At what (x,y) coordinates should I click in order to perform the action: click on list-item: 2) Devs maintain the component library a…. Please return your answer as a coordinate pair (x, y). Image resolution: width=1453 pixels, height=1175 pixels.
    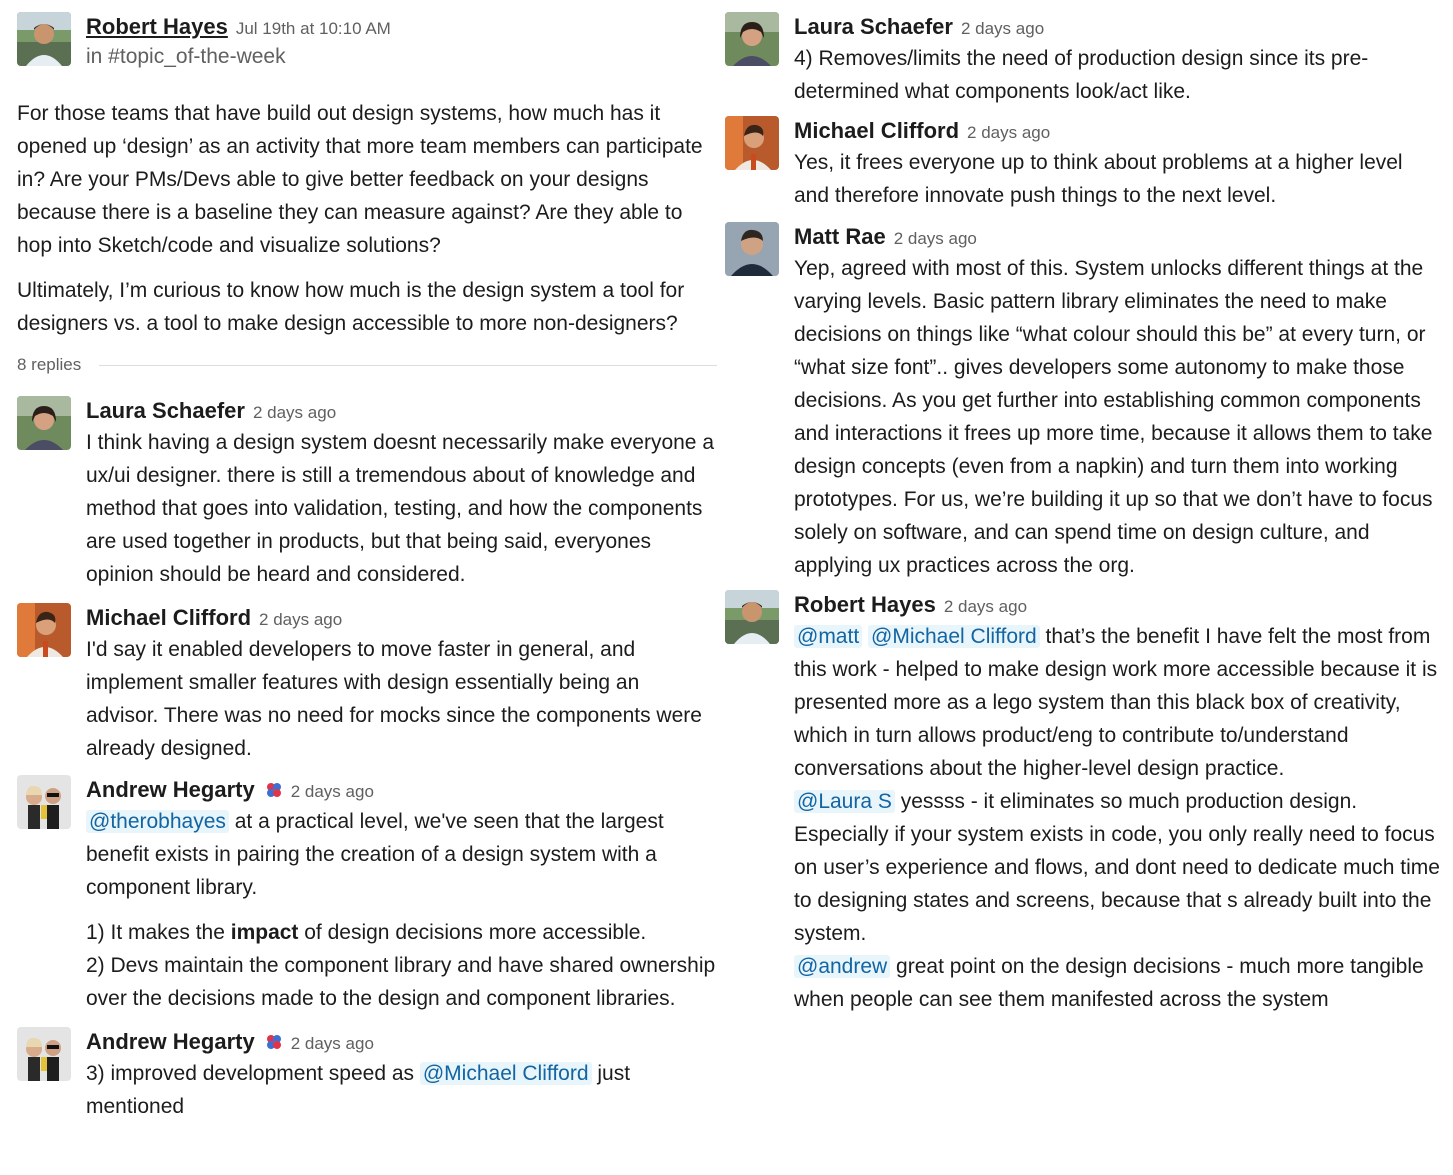
    Looking at the image, I should click on (401, 982).